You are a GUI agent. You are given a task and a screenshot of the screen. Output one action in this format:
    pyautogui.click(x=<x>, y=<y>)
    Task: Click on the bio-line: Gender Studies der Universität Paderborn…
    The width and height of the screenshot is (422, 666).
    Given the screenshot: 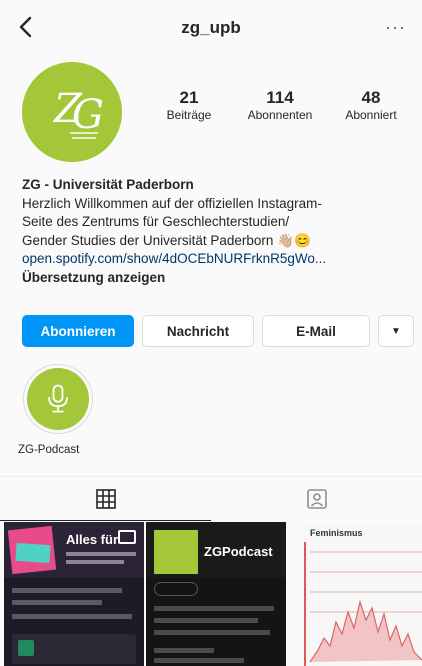 What is the action you would take?
    pyautogui.click(x=166, y=240)
    